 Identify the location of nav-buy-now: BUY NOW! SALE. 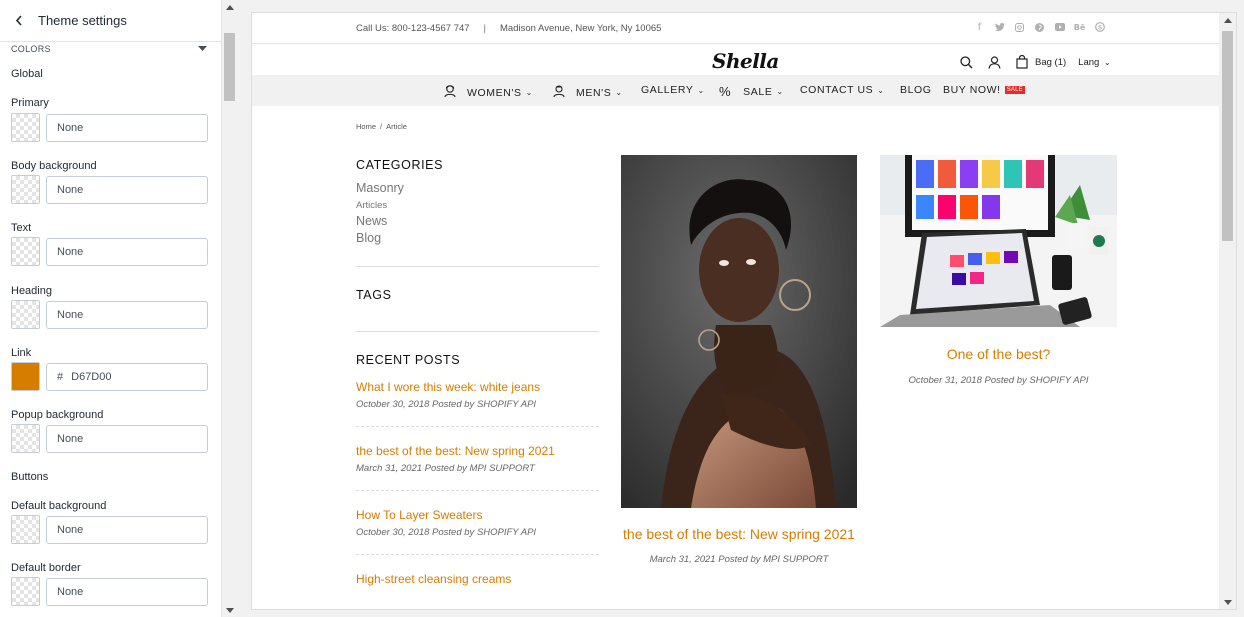
(984, 90).